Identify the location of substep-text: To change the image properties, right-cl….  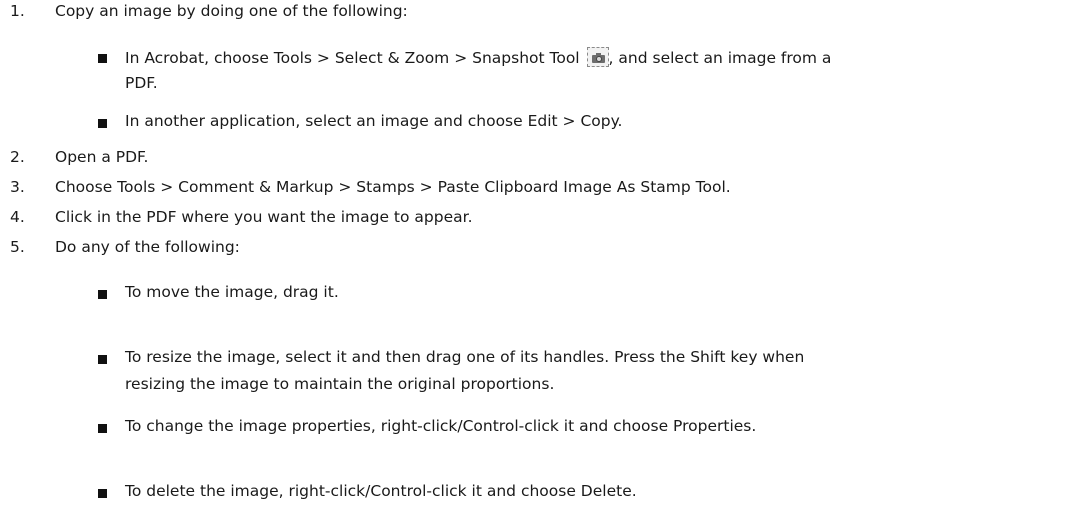
(441, 426).